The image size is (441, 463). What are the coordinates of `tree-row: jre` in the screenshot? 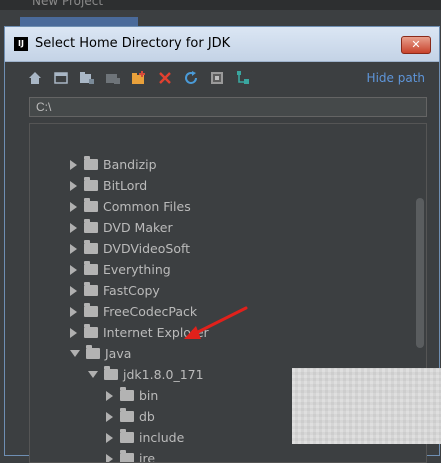 It's located at (130, 455).